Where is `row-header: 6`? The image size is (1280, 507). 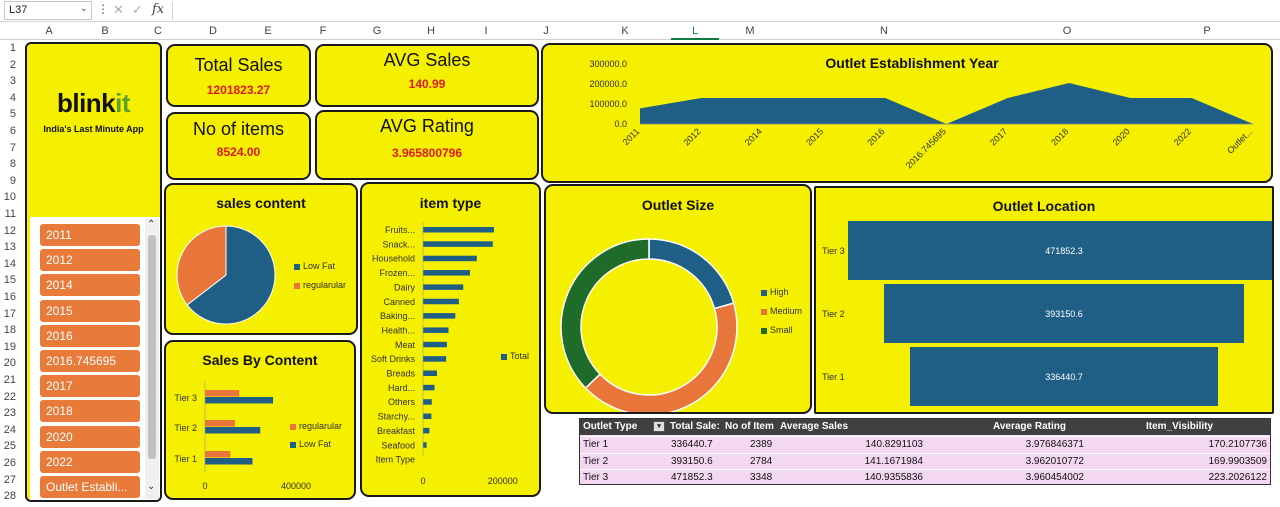 row-header: 6 is located at coordinates (13, 131).